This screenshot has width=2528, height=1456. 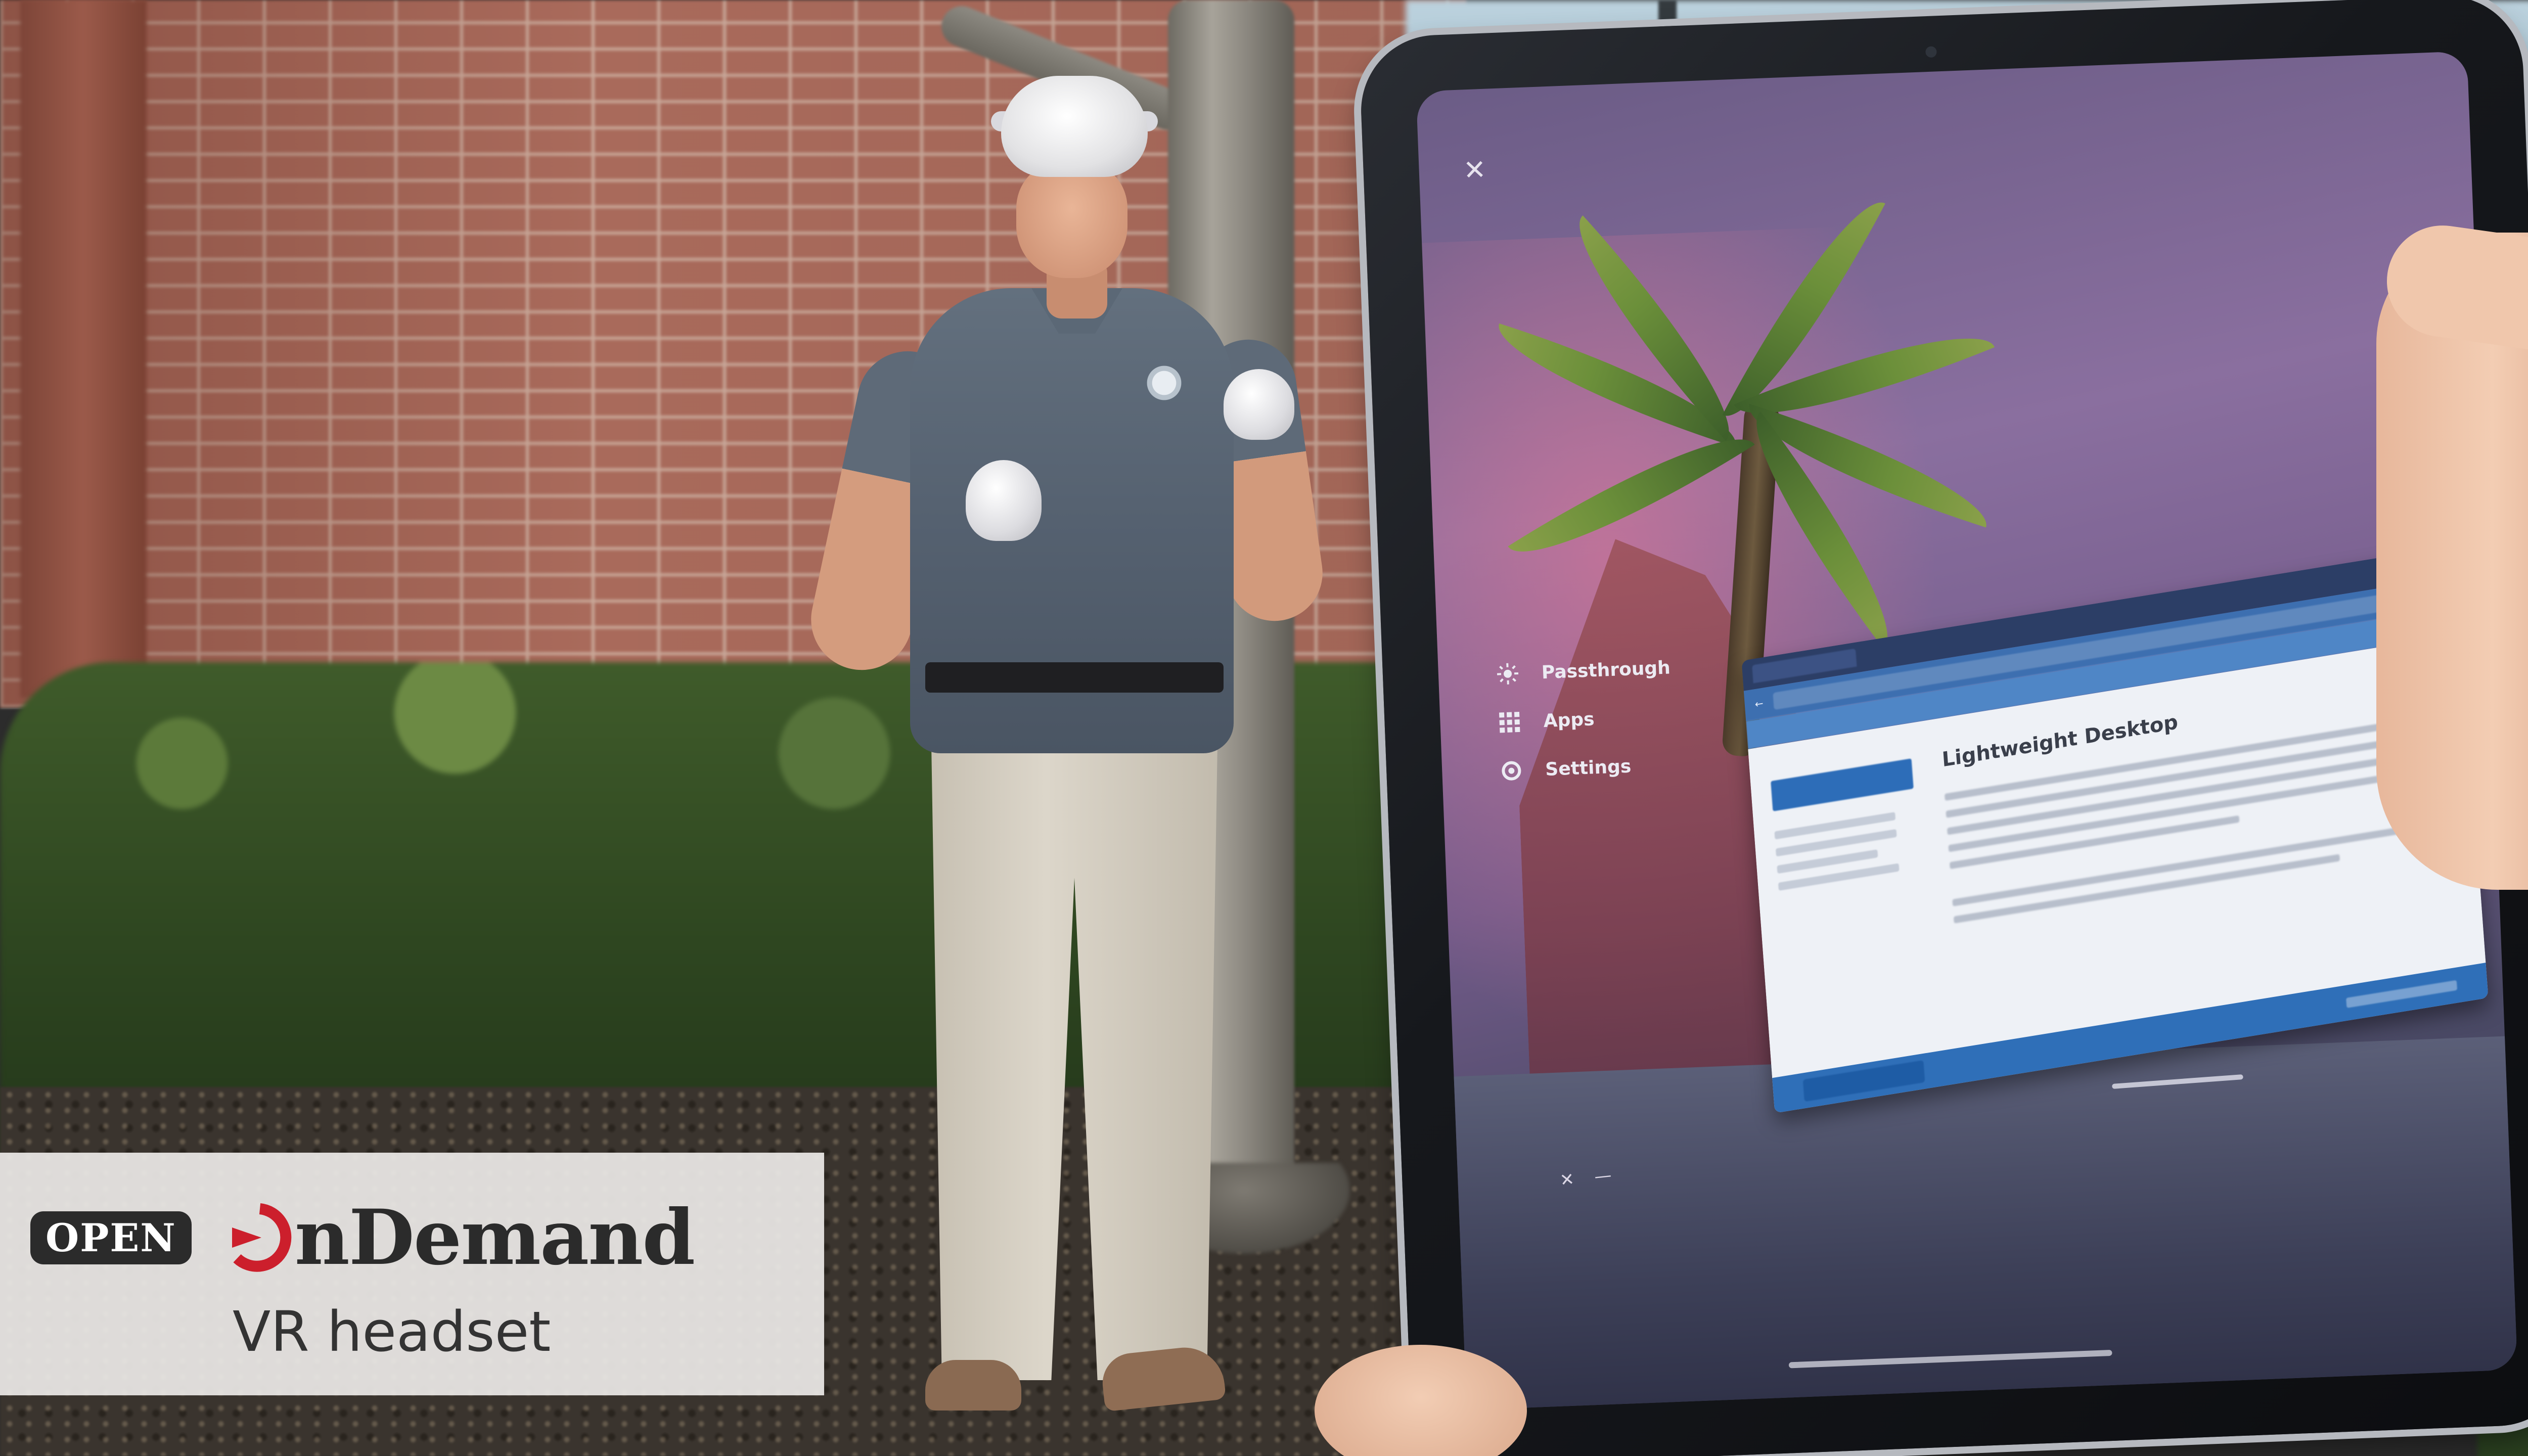 What do you see at coordinates (1072, 220) in the screenshot?
I see `face` at bounding box center [1072, 220].